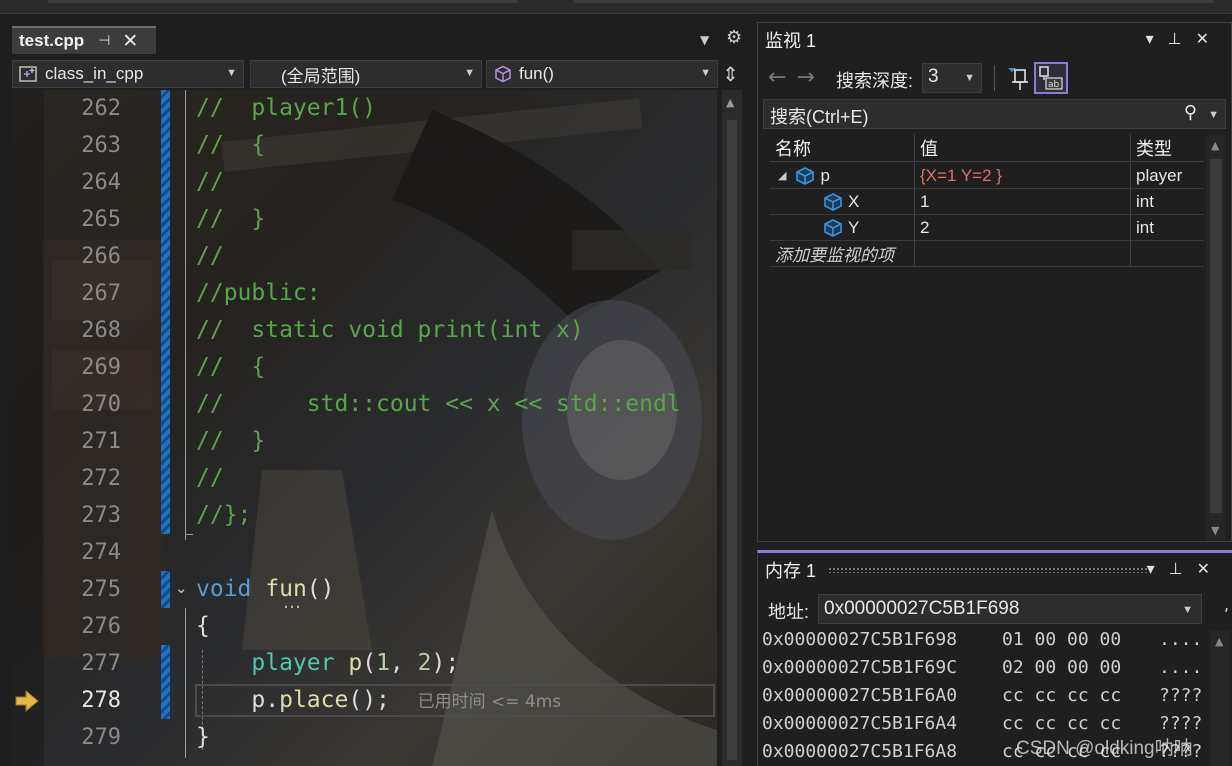 The image size is (1232, 766). Describe the element at coordinates (1022, 147) in the screenshot. I see `column-header-value: 值` at that location.